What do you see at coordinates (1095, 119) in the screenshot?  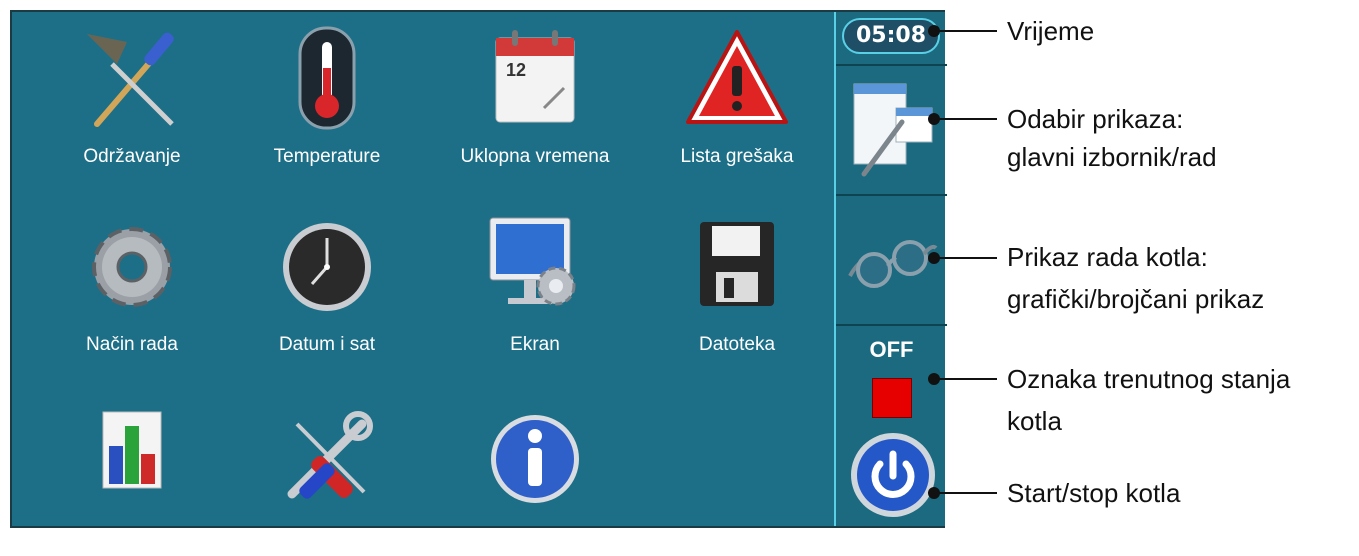 I see `callout-view-1: Odabir prikaza:` at bounding box center [1095, 119].